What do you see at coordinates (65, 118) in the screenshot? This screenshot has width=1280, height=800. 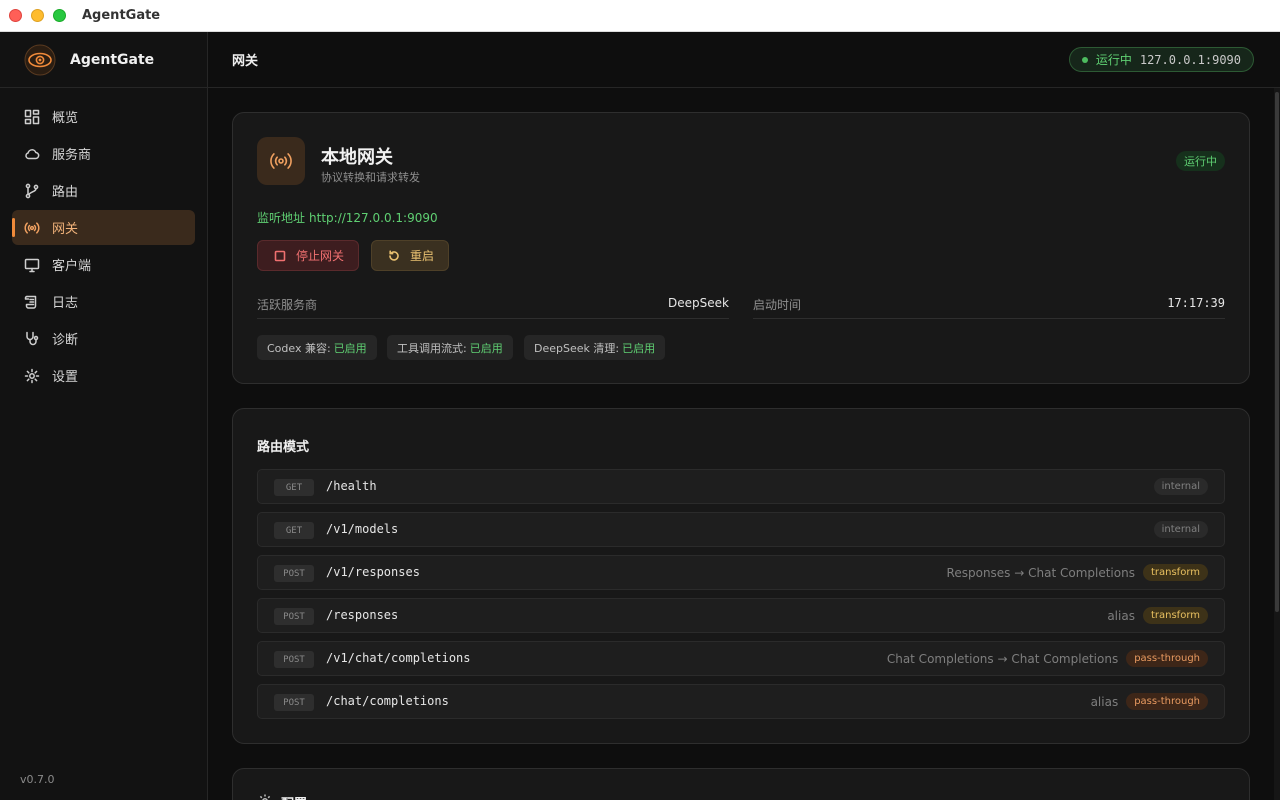 I see `sidebar-item-label: 概览` at bounding box center [65, 118].